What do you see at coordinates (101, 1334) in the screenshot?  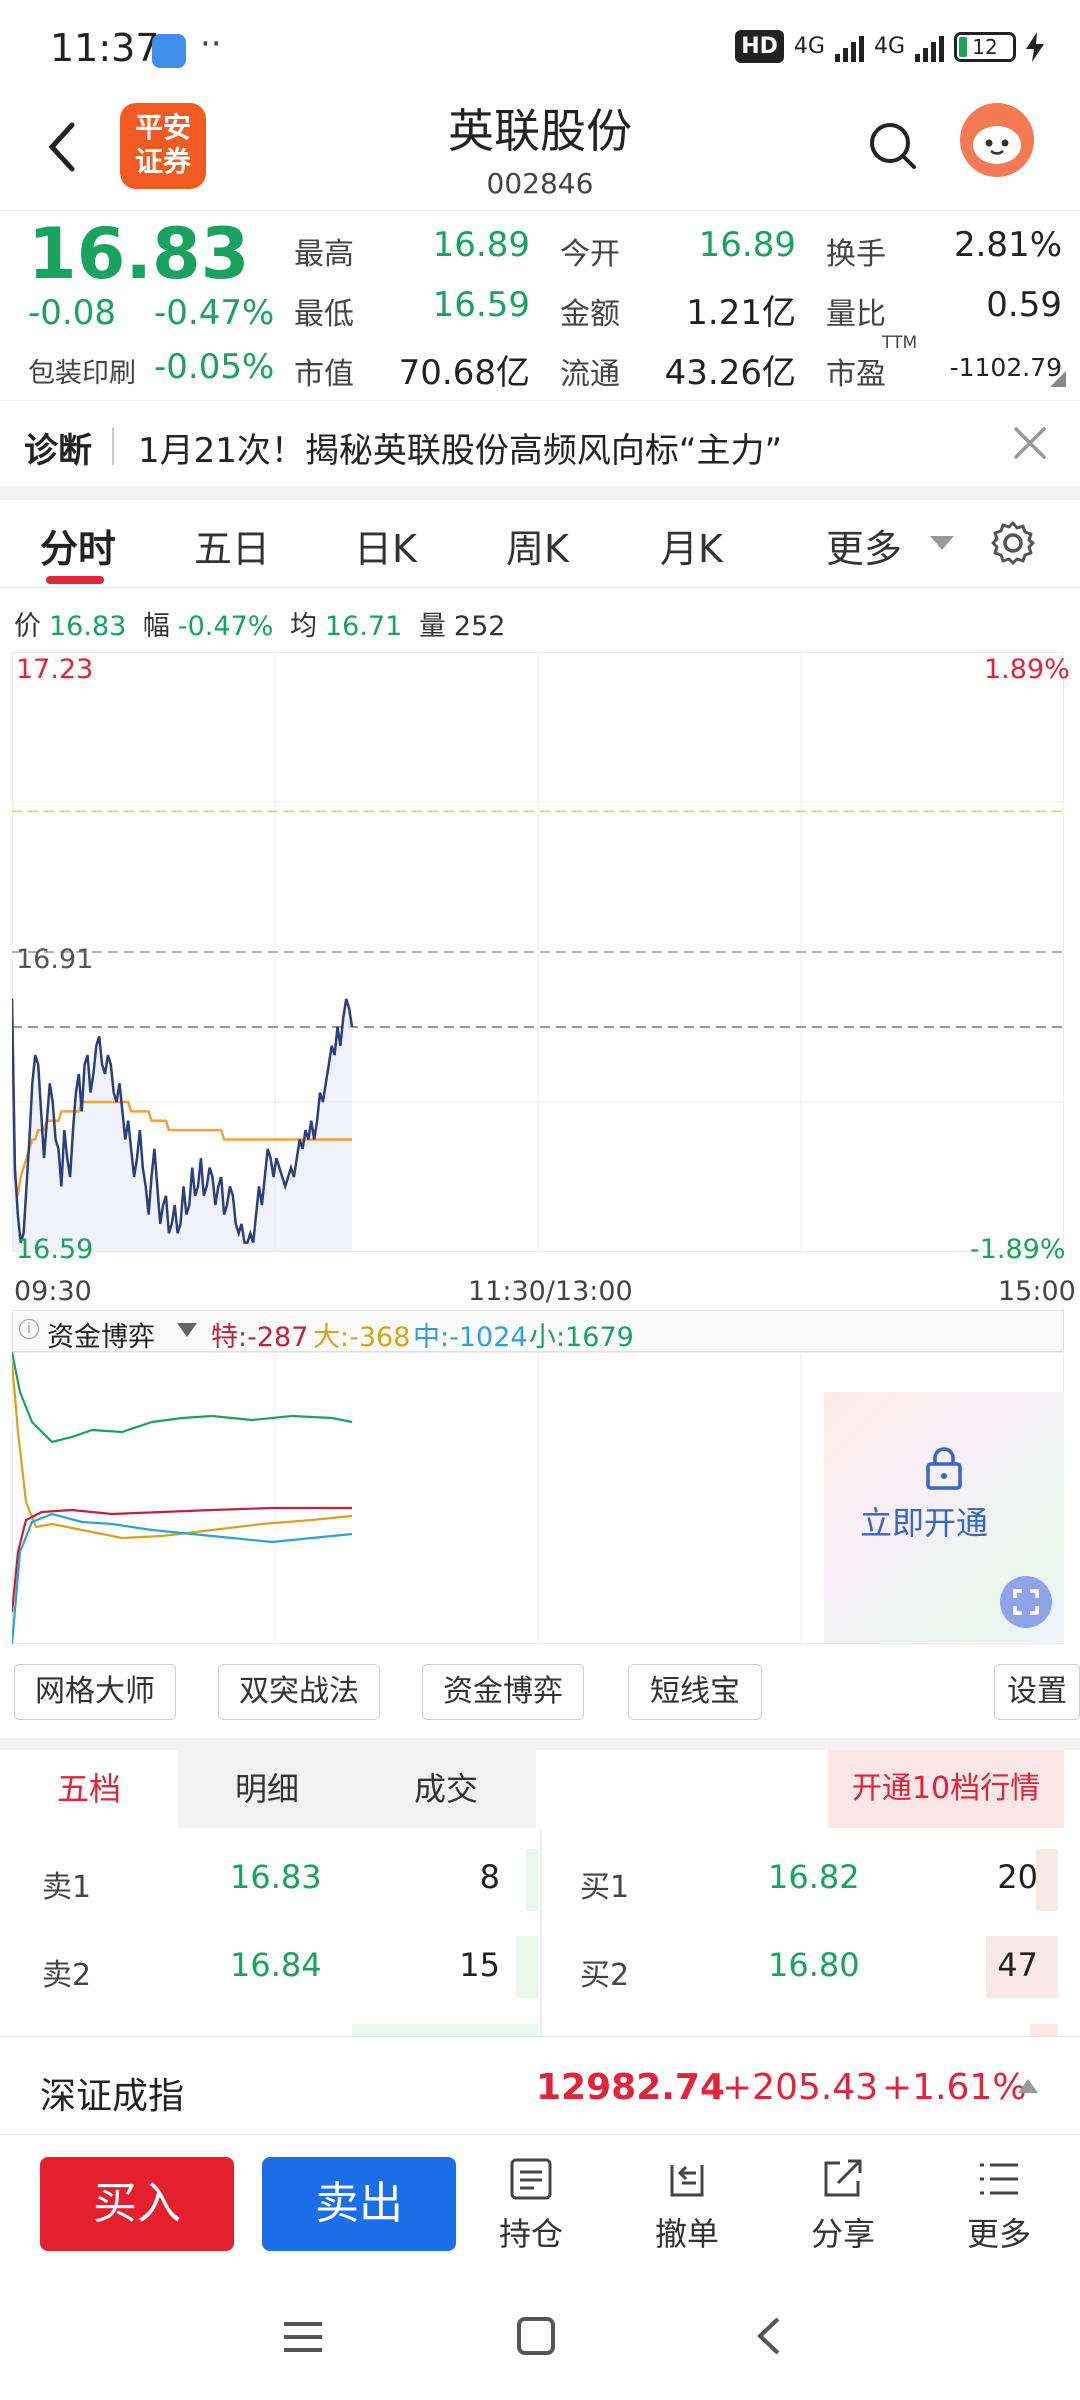 I see `fundflow-selector: 资金博弈` at bounding box center [101, 1334].